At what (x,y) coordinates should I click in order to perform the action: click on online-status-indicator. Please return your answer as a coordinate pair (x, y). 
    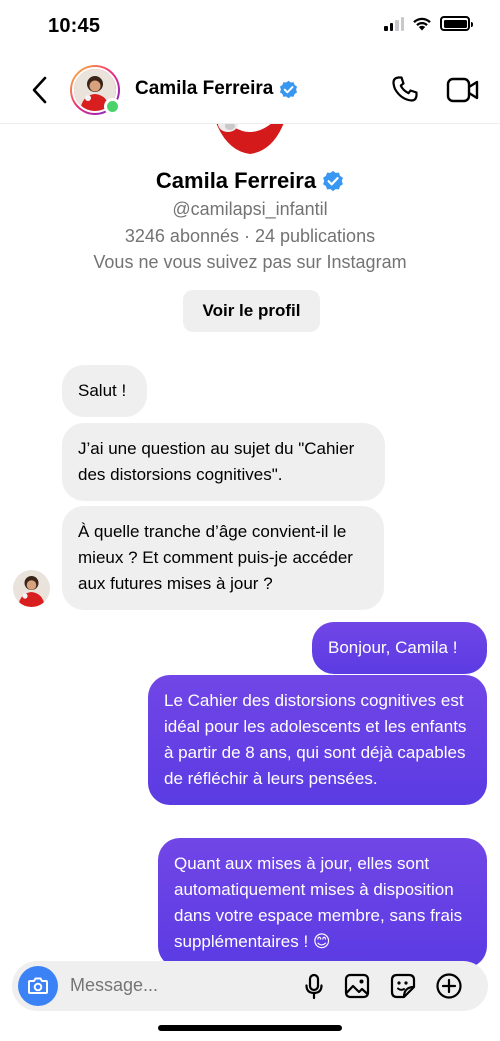
    Looking at the image, I should click on (112, 106).